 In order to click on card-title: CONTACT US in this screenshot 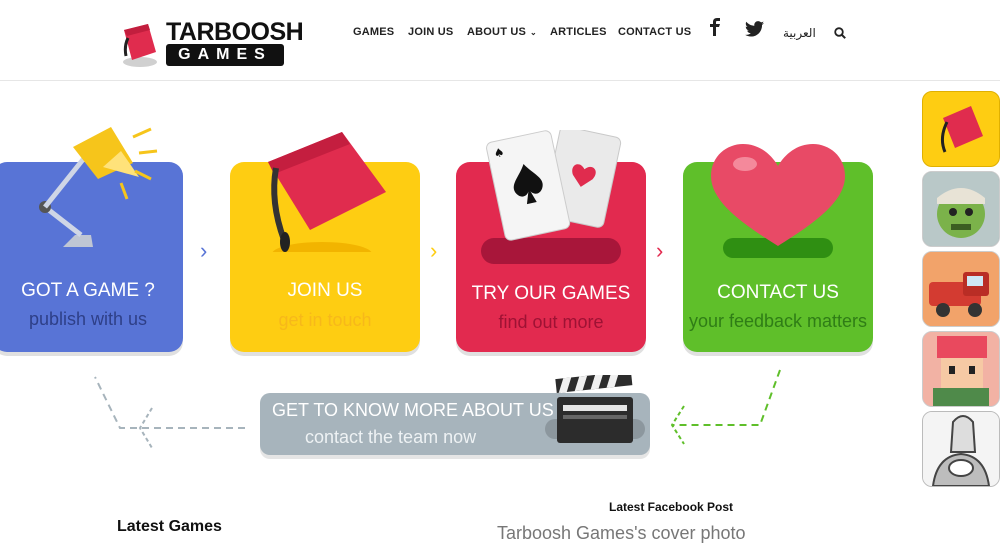, I will do `click(778, 292)`.